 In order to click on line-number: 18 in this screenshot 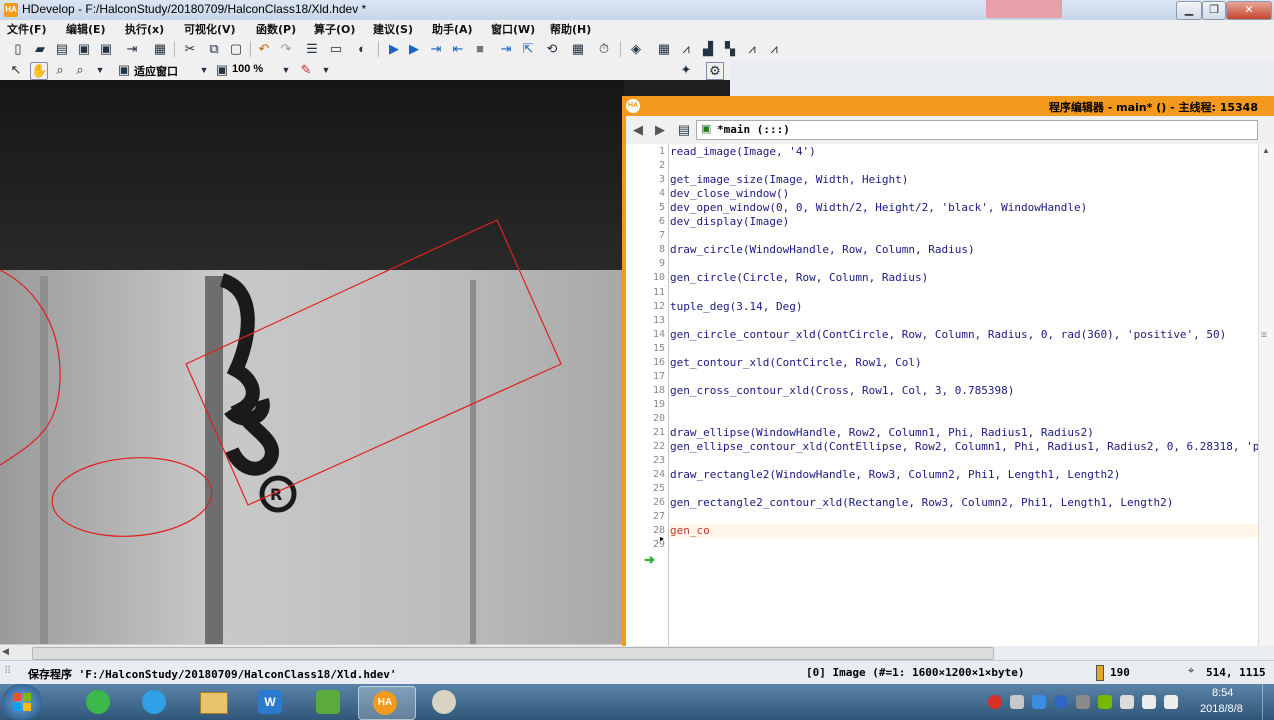, I will do `click(645, 390)`.